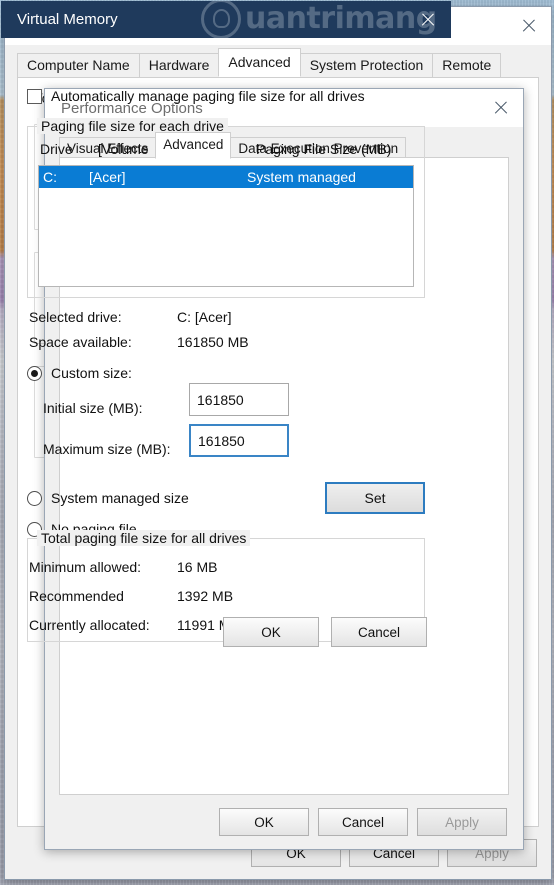 The width and height of the screenshot is (554, 885). I want to click on recommended-label: Recommended, so click(76, 596).